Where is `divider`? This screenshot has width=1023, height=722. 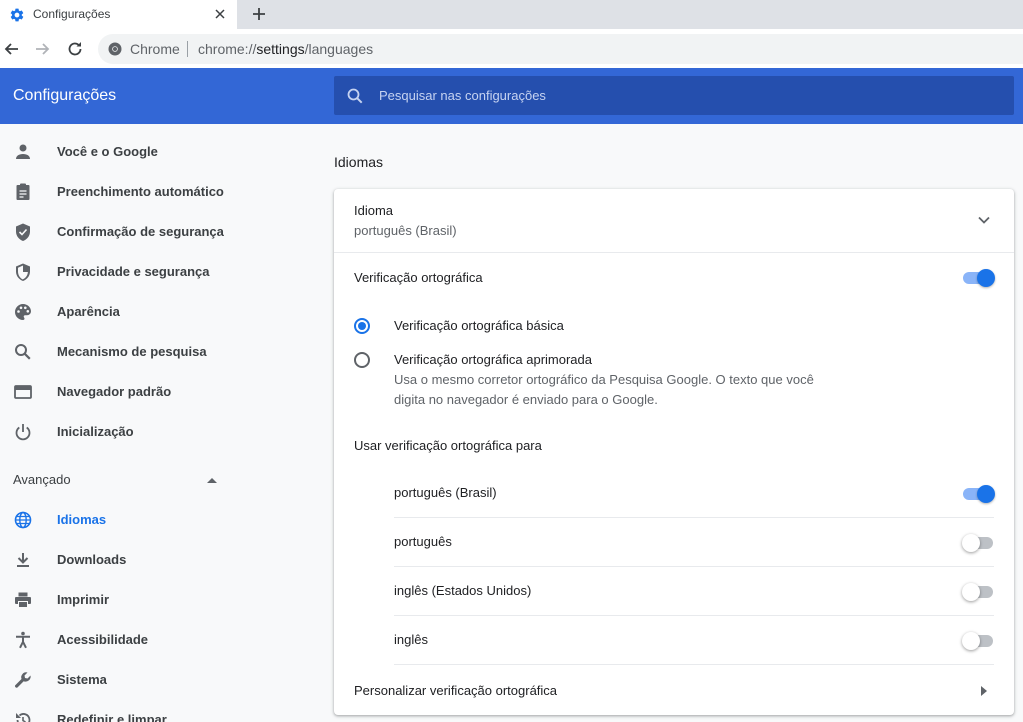
divider is located at coordinates (187, 49).